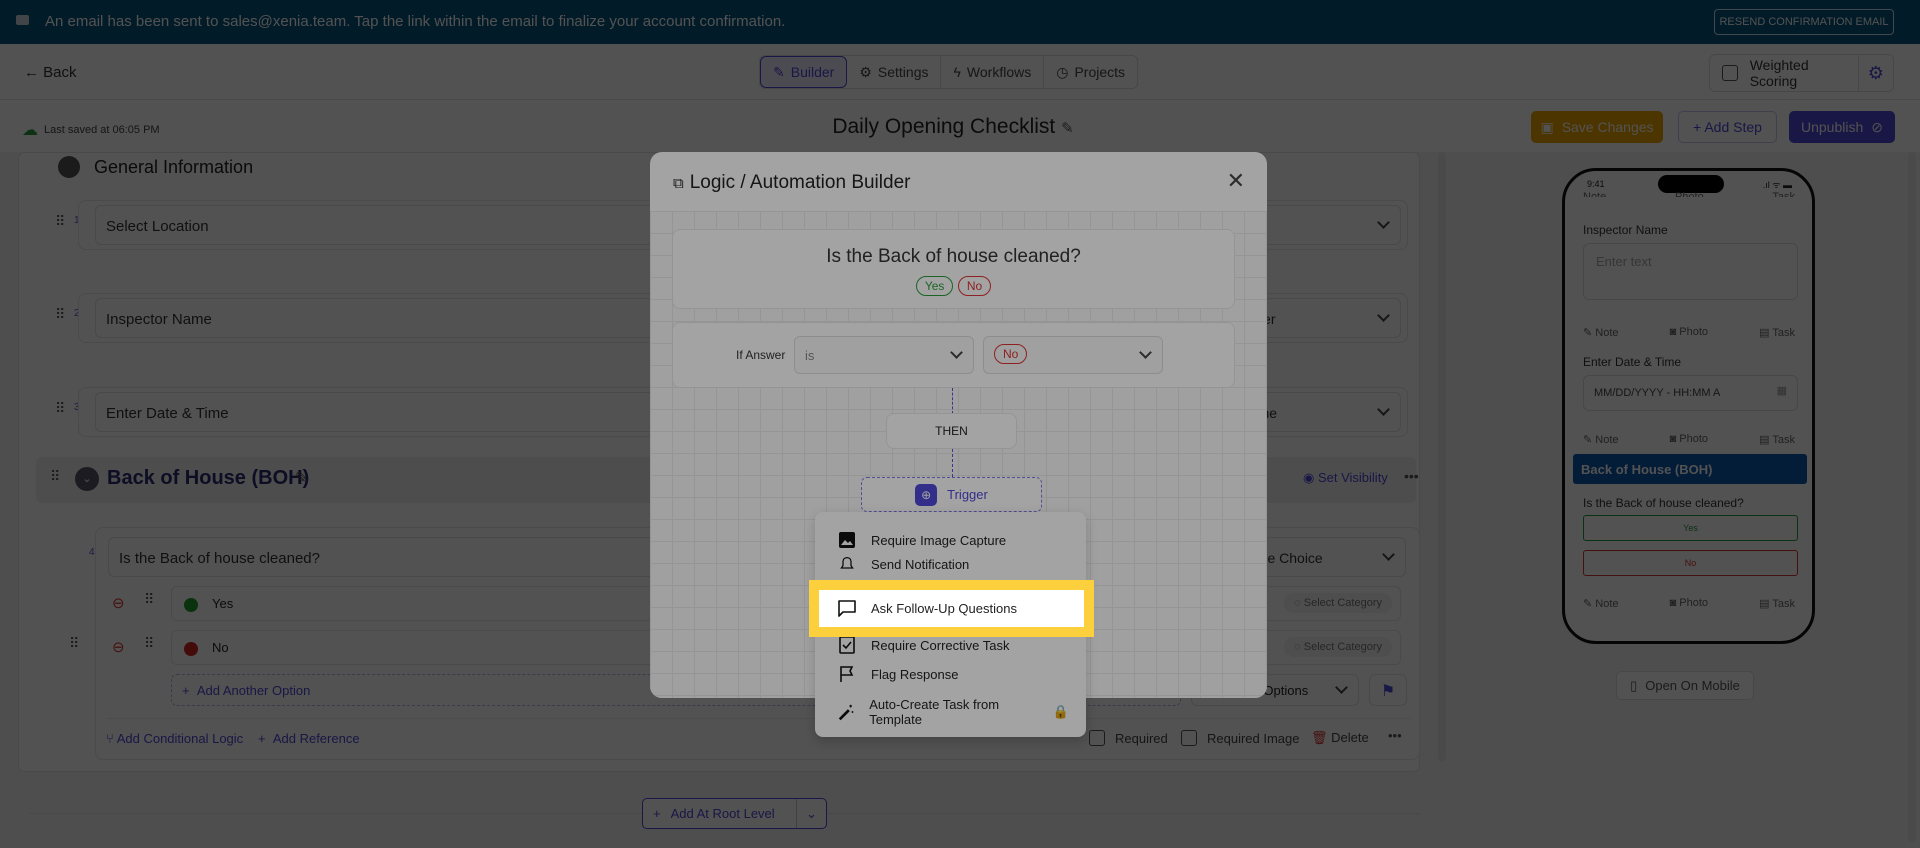 This screenshot has height=848, width=1920. I want to click on menu-item-send-notification: Send Notification, so click(903, 564).